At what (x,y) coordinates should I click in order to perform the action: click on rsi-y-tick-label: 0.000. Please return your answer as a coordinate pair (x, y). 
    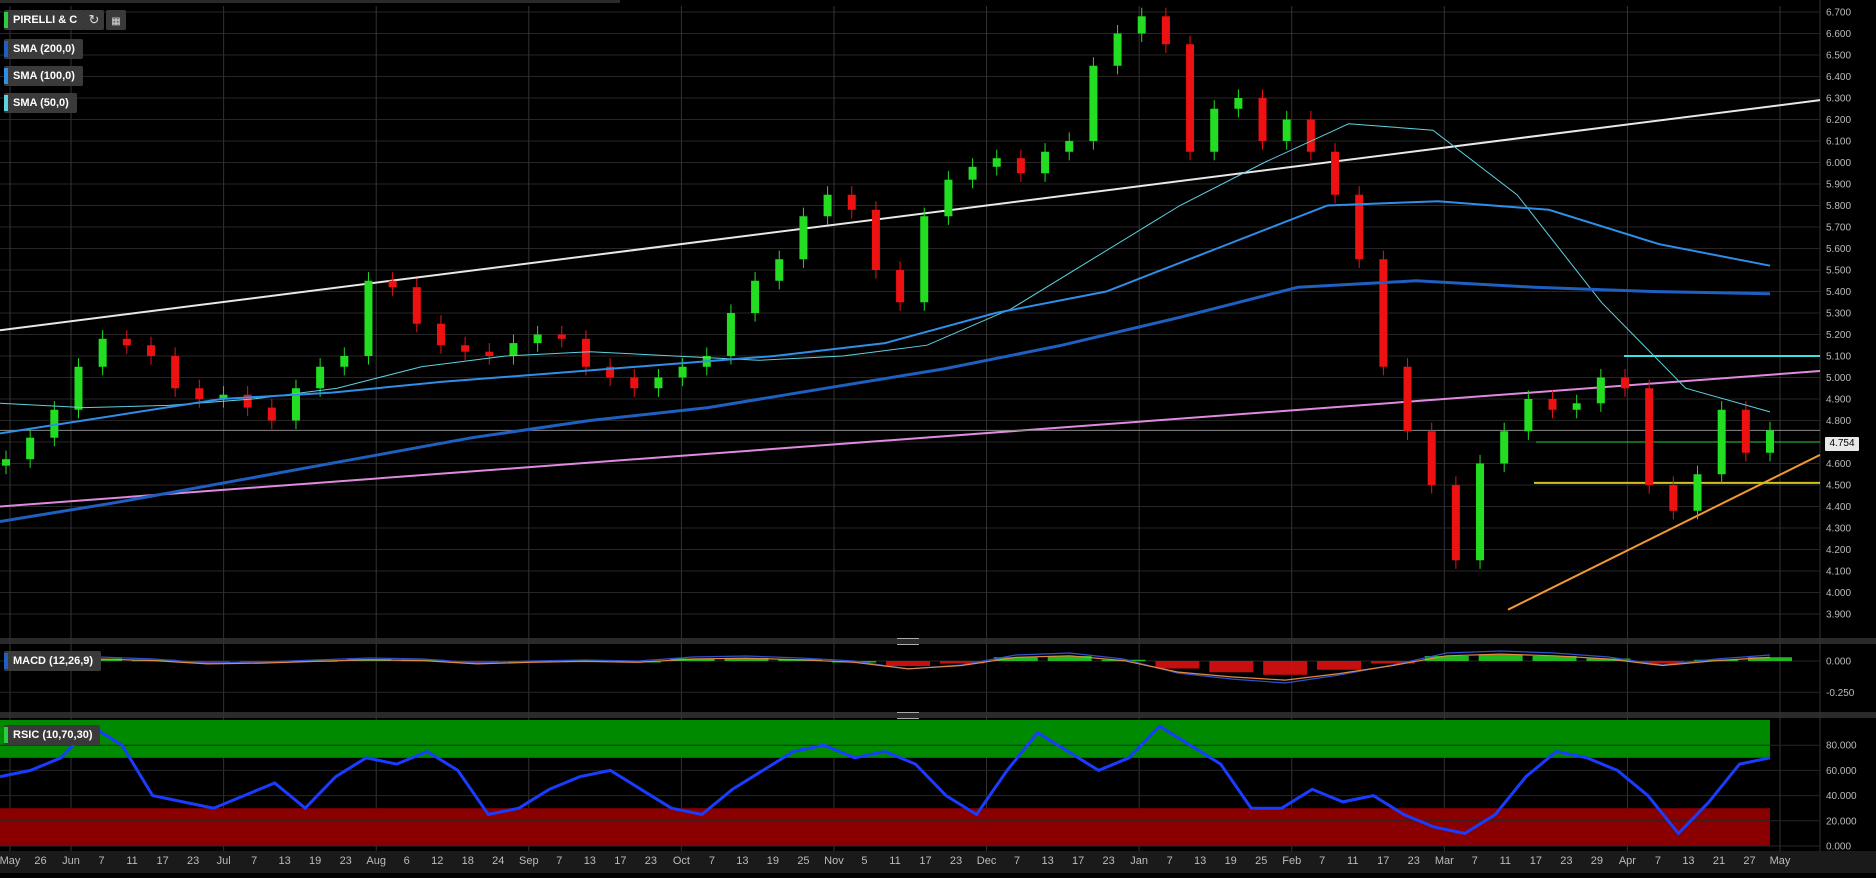
    Looking at the image, I should click on (1838, 847).